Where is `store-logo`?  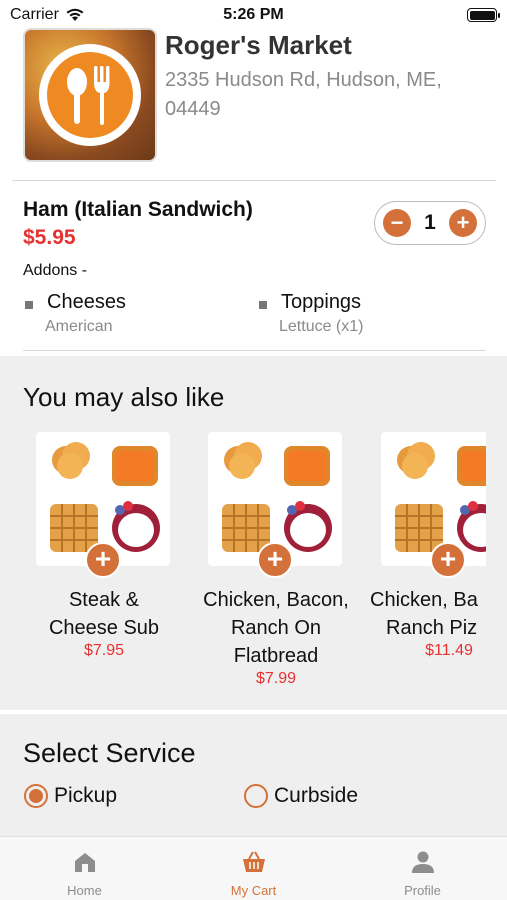
store-logo is located at coordinates (90, 95).